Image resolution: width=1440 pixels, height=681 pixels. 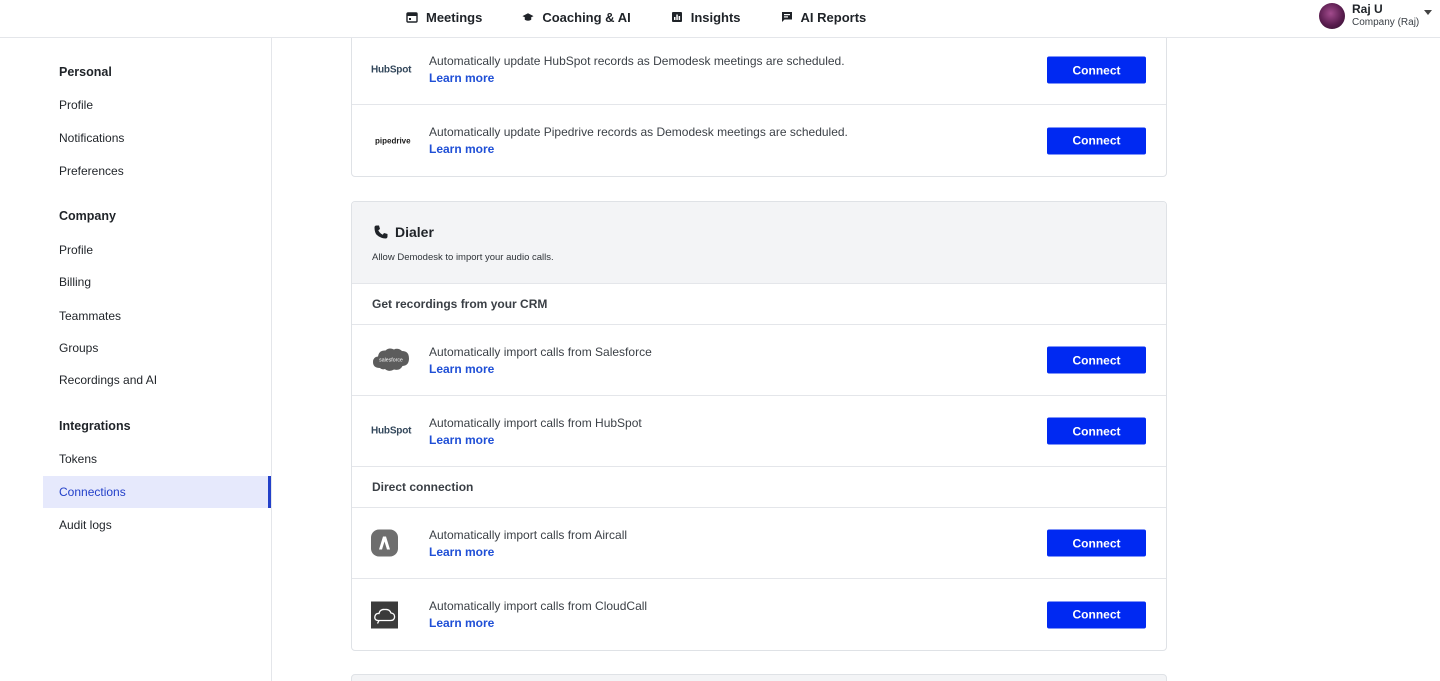 What do you see at coordinates (381, 232) in the screenshot?
I see `phone-icon` at bounding box center [381, 232].